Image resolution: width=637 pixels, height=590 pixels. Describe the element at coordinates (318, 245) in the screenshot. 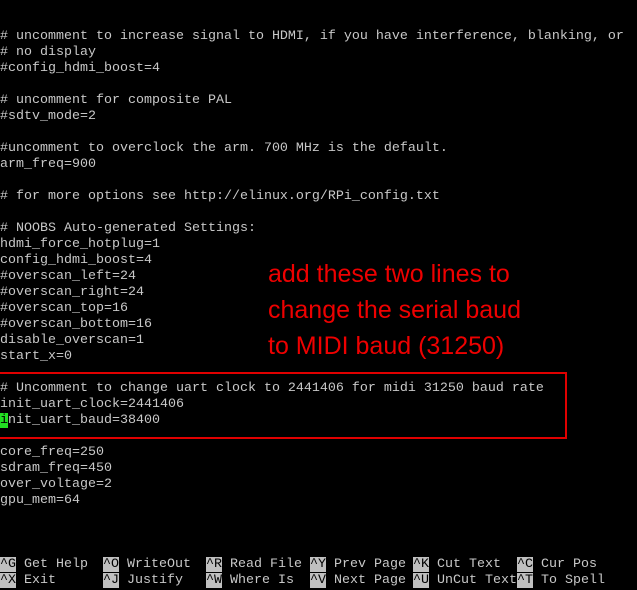

I see `editor-line: hdmi_force_hotplug=1` at that location.